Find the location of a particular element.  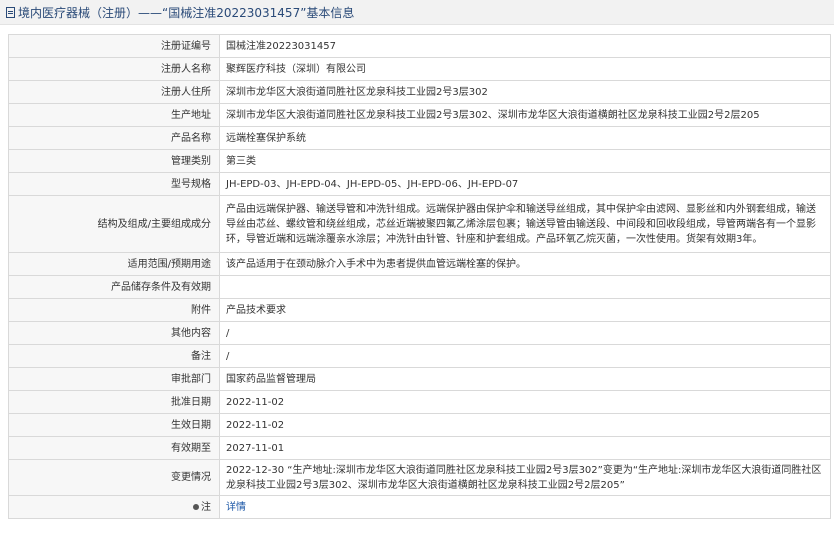

row-label: 有效期至 is located at coordinates (114, 448).